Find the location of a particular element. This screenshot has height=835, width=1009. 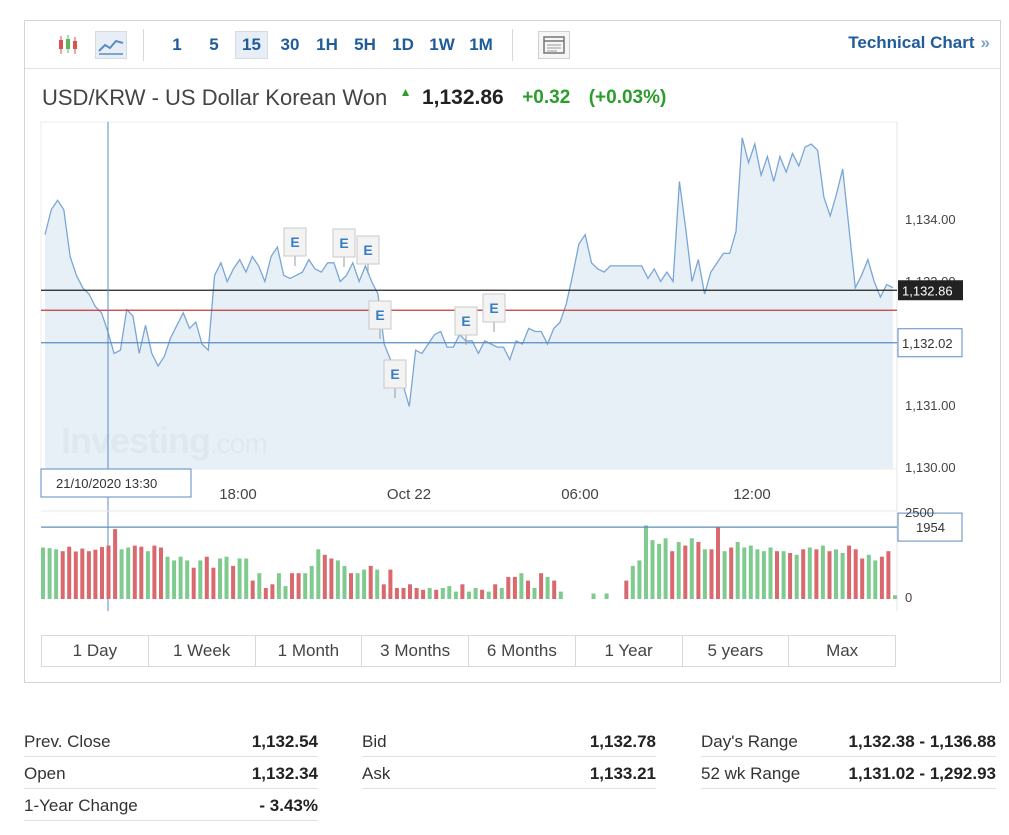

volume-tick-label: 2500 is located at coordinates (919, 512).